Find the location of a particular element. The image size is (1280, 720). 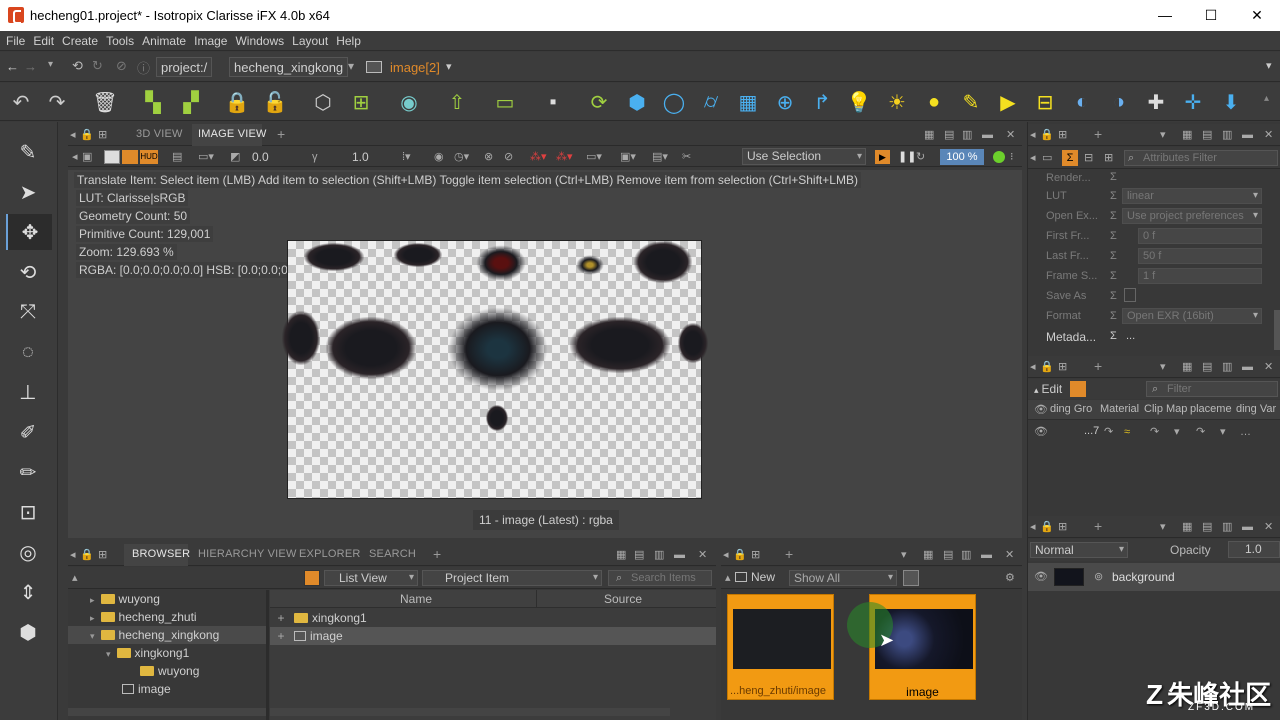

split-icon: ▤▾ is located at coordinates (660, 157).